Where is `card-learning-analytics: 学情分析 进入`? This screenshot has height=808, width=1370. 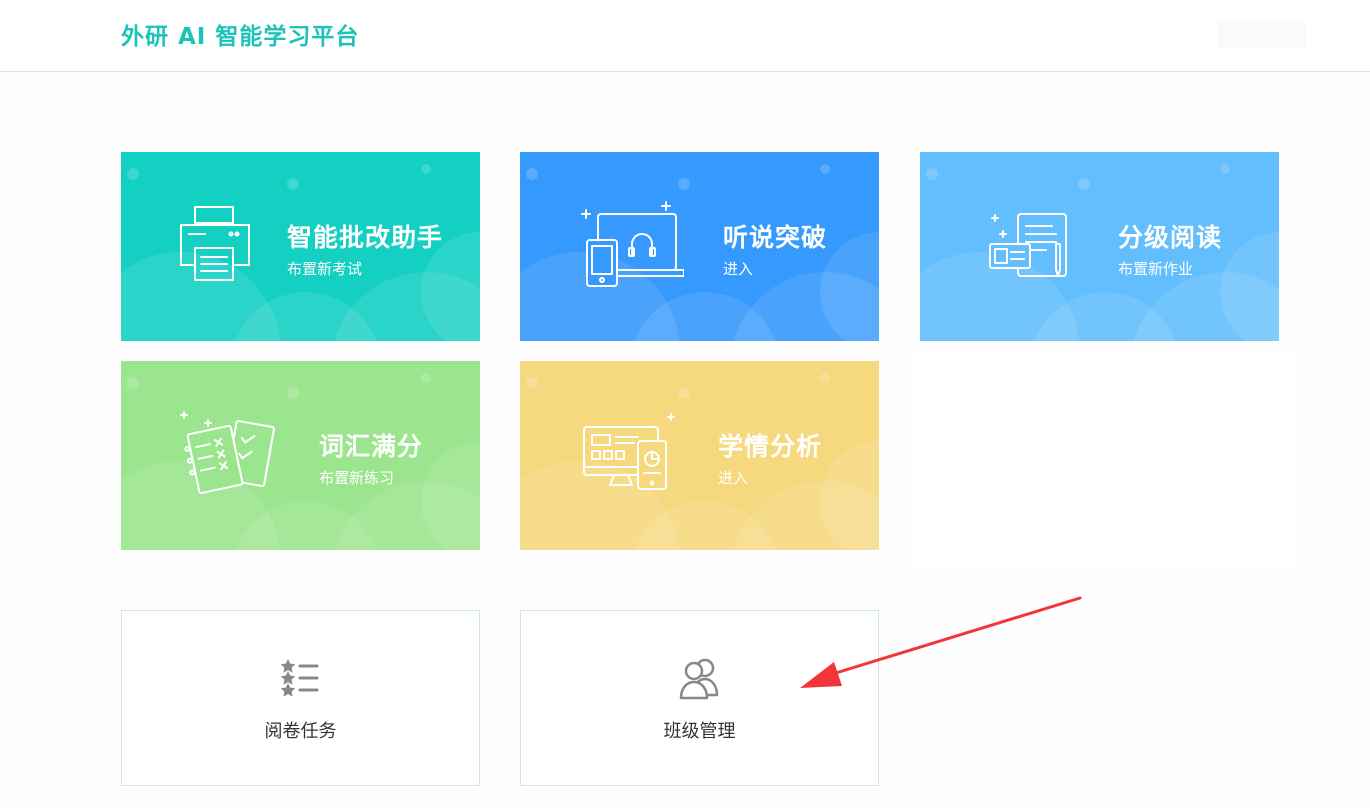 card-learning-analytics: 学情分析 进入 is located at coordinates (699, 455).